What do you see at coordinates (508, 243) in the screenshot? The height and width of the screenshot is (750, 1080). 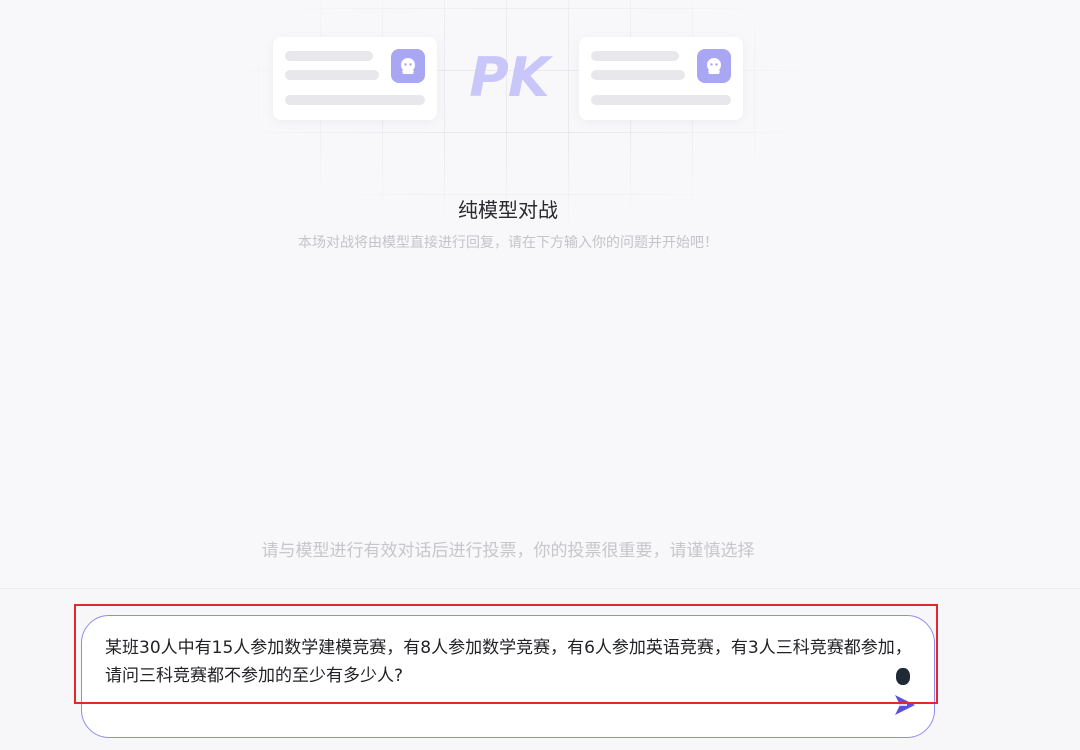 I see `page-subtitle: 本场对战将由模型直接进行回复，请在下方输入你的问题并开始吧！` at bounding box center [508, 243].